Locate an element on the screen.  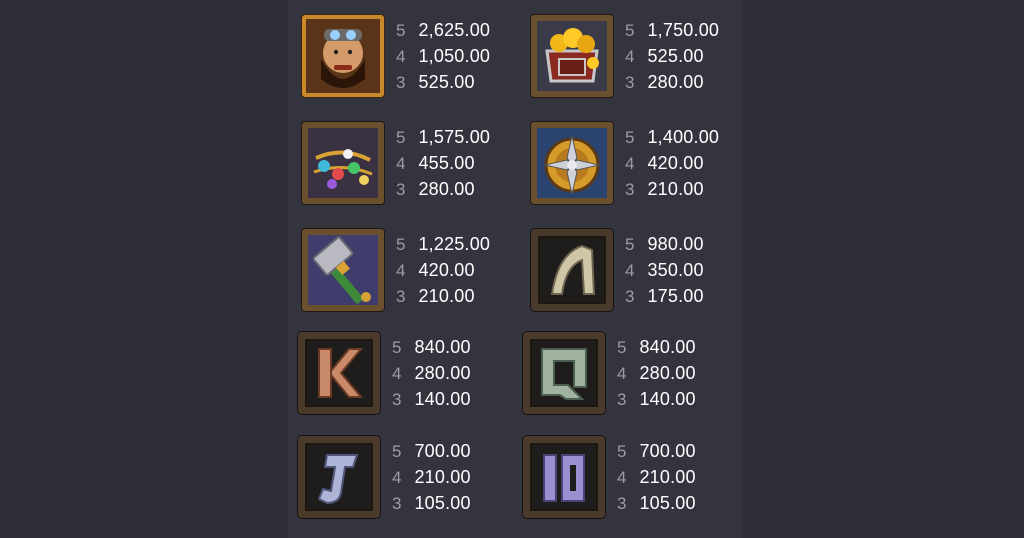
pay-value: 525.00 is located at coordinates (675, 56).